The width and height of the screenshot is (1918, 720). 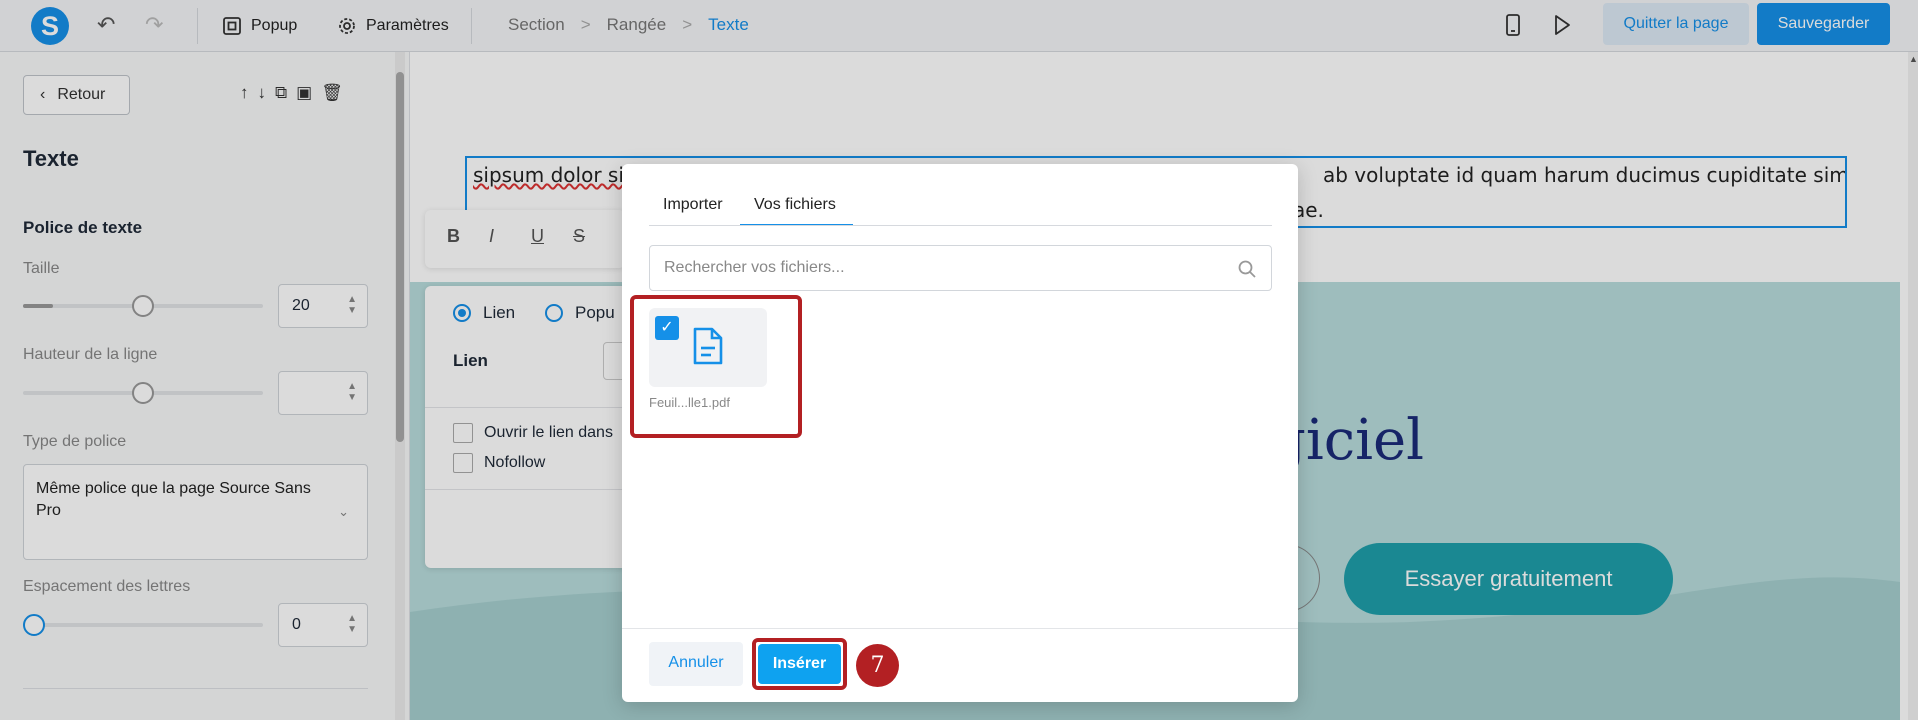 What do you see at coordinates (689, 402) in the screenshot?
I see `file-name: Feuil...lle1.pdf` at bounding box center [689, 402].